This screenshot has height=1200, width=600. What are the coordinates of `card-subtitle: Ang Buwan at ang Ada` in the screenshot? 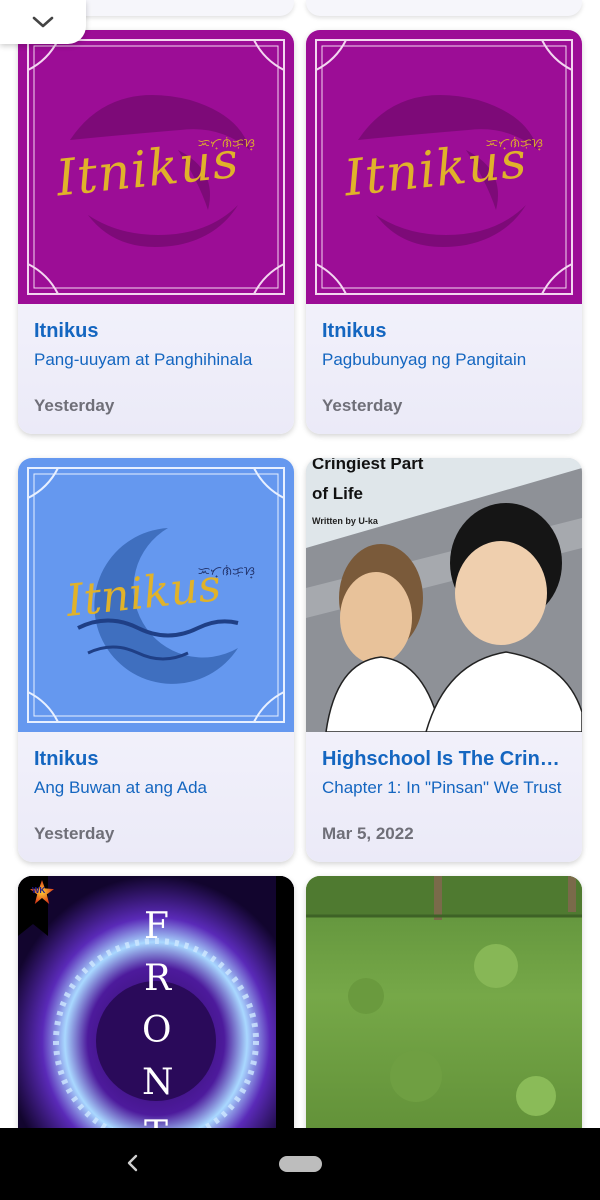 It's located at (120, 787).